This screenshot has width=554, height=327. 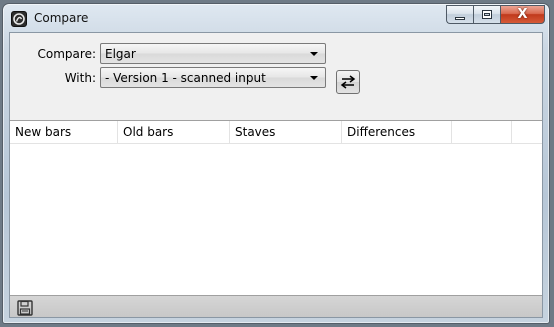 What do you see at coordinates (460, 18) in the screenshot?
I see `minimize-icon` at bounding box center [460, 18].